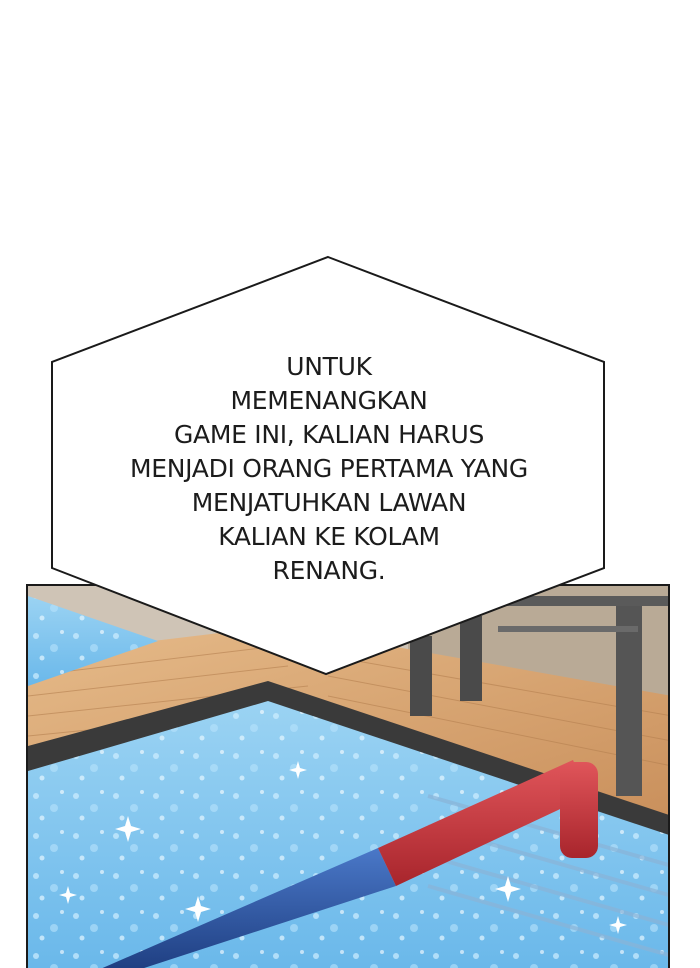  What do you see at coordinates (329, 366) in the screenshot?
I see `speech-line: UNTUK` at bounding box center [329, 366].